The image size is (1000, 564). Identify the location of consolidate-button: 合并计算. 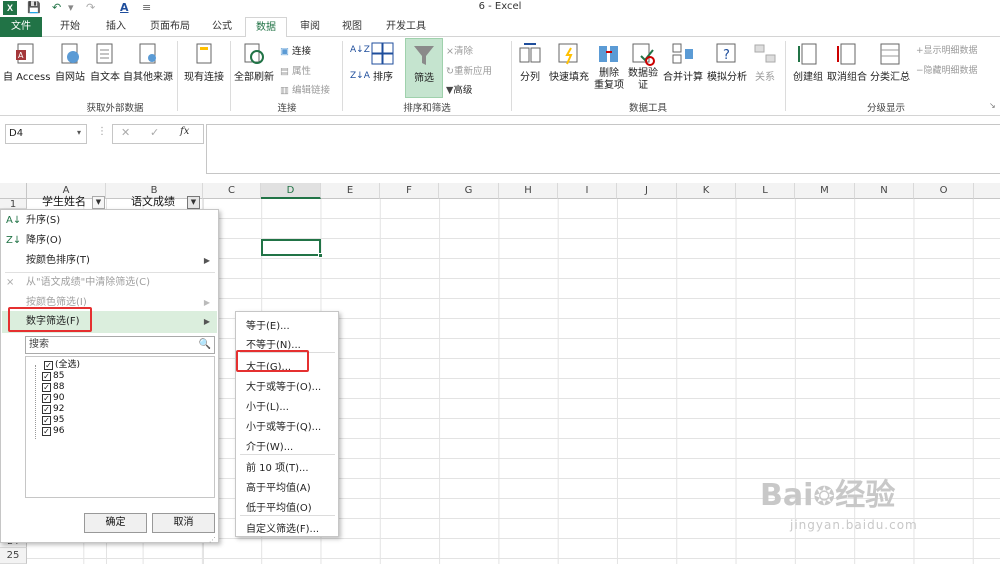
(683, 62).